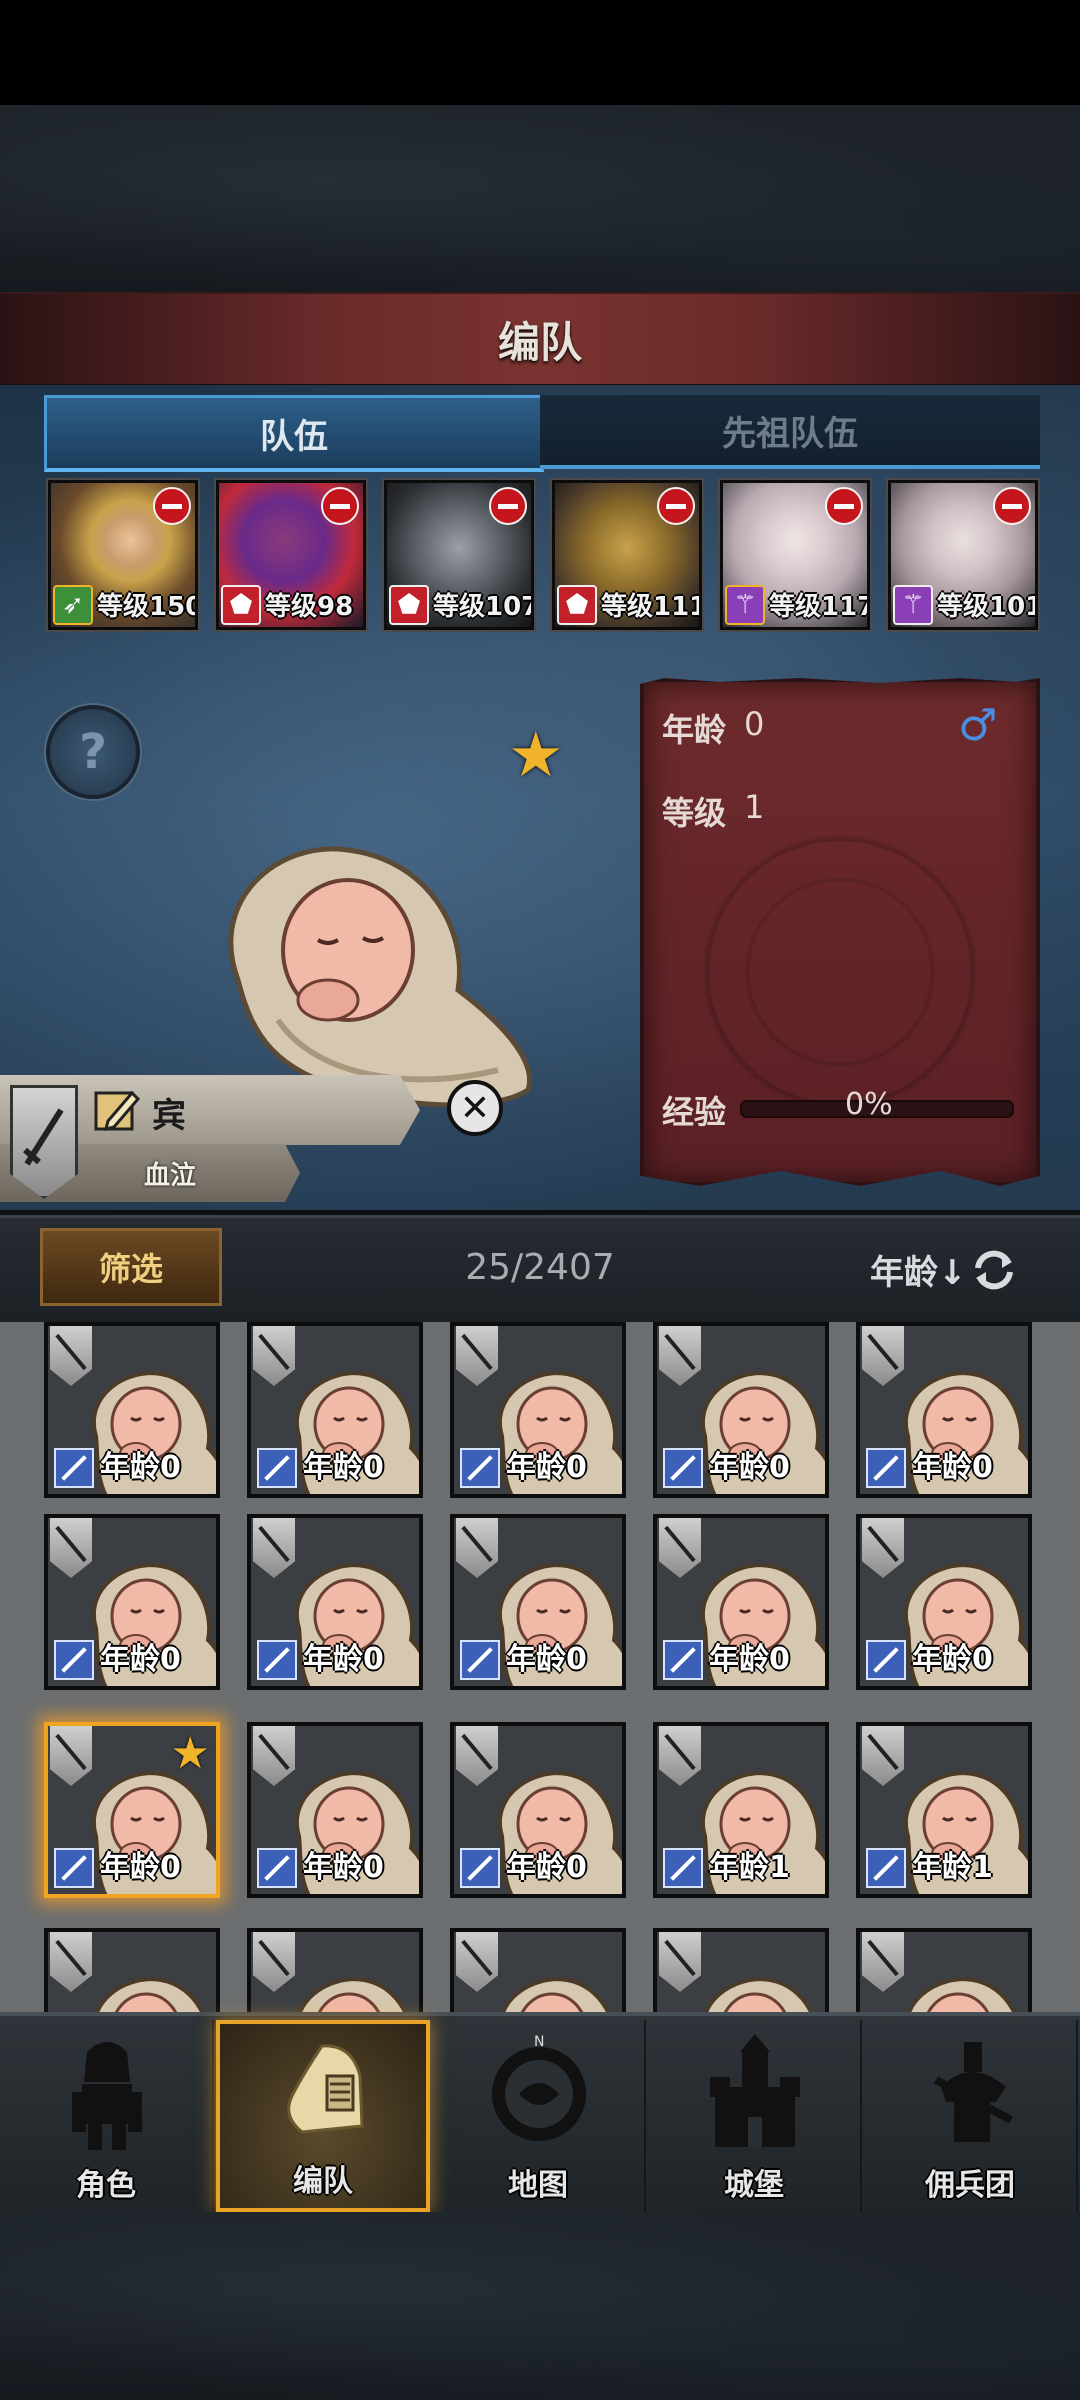 The width and height of the screenshot is (1080, 2400). What do you see at coordinates (755, 2116) in the screenshot?
I see `nav-castle: 城堡` at bounding box center [755, 2116].